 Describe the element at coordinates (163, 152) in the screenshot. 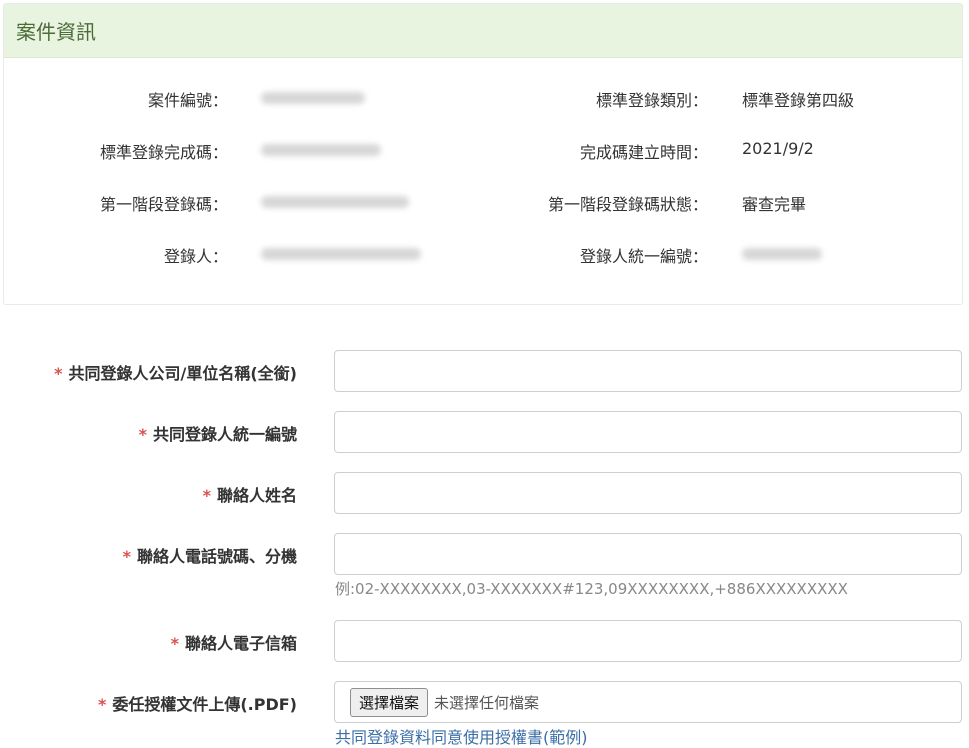

I see `completion-code-label: 標準登錄完成碼：` at that location.